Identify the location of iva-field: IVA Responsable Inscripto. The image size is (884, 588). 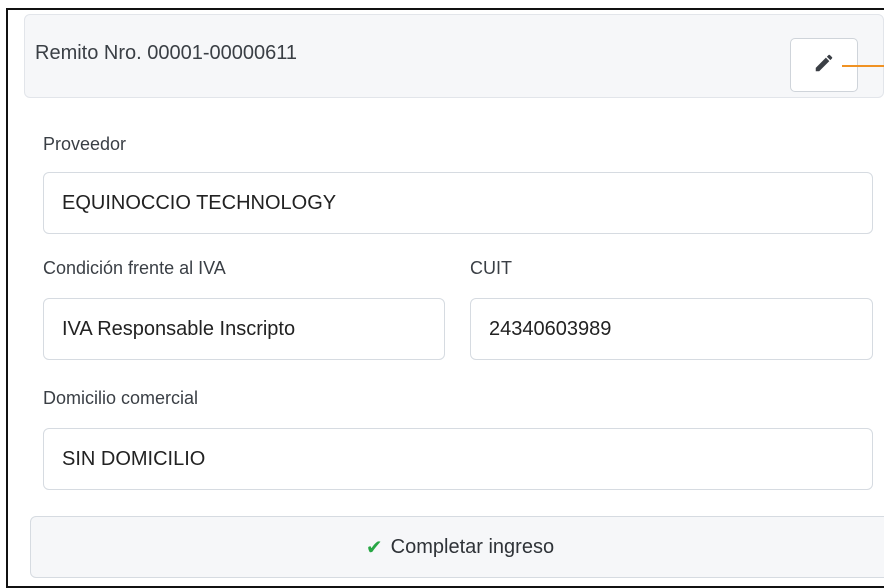
(244, 329).